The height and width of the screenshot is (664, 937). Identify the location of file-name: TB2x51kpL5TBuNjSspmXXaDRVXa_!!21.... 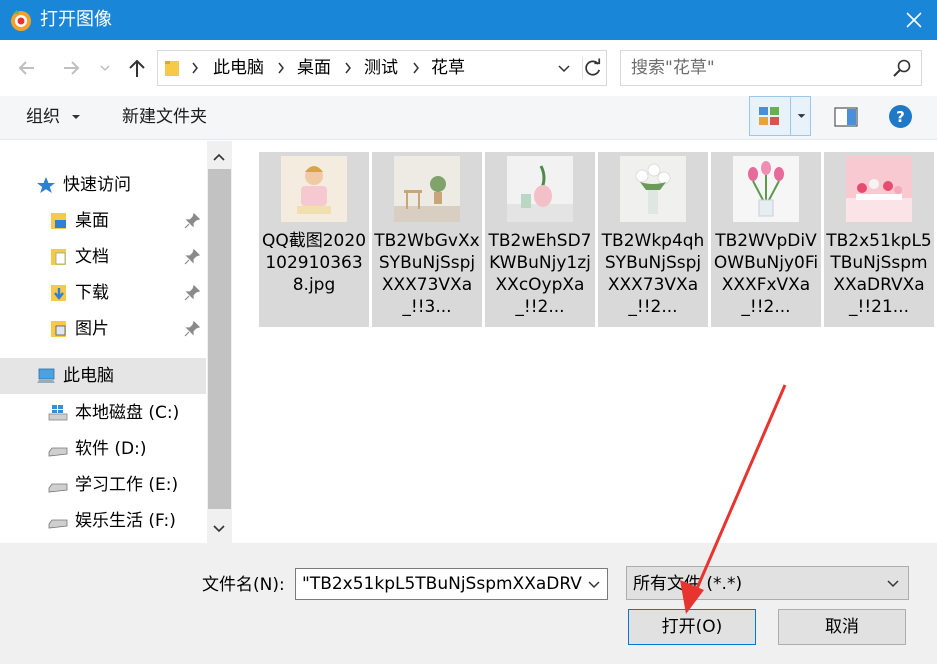
(879, 274).